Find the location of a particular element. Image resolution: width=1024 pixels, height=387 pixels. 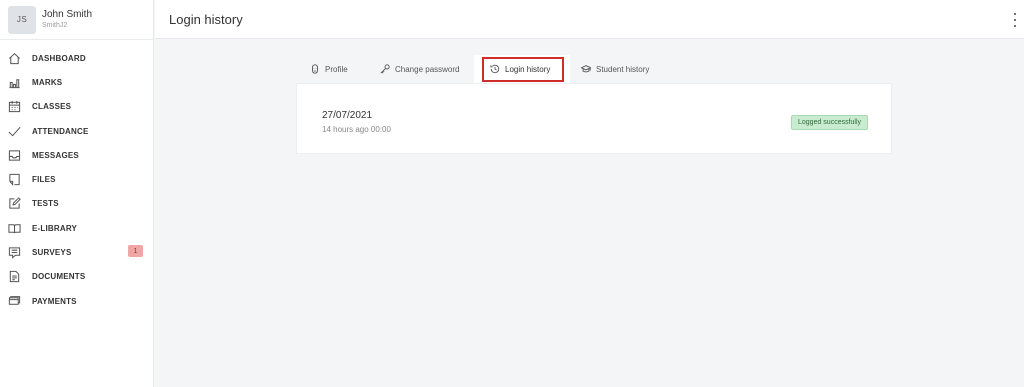

sidebar-item-dashboard: DASHBOARD is located at coordinates (76, 58).